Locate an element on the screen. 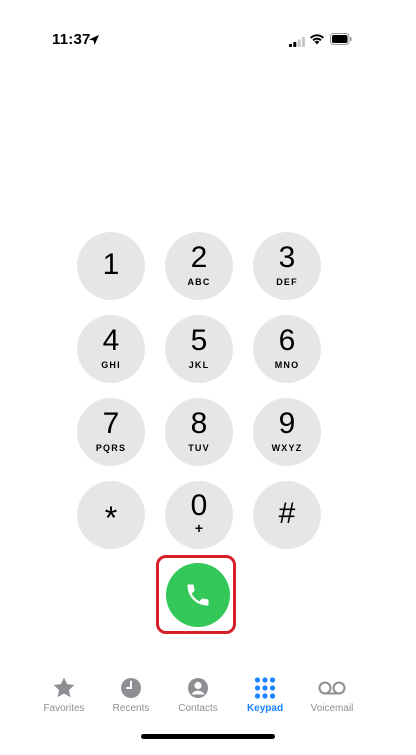  key-2: 2 ABC is located at coordinates (199, 266).